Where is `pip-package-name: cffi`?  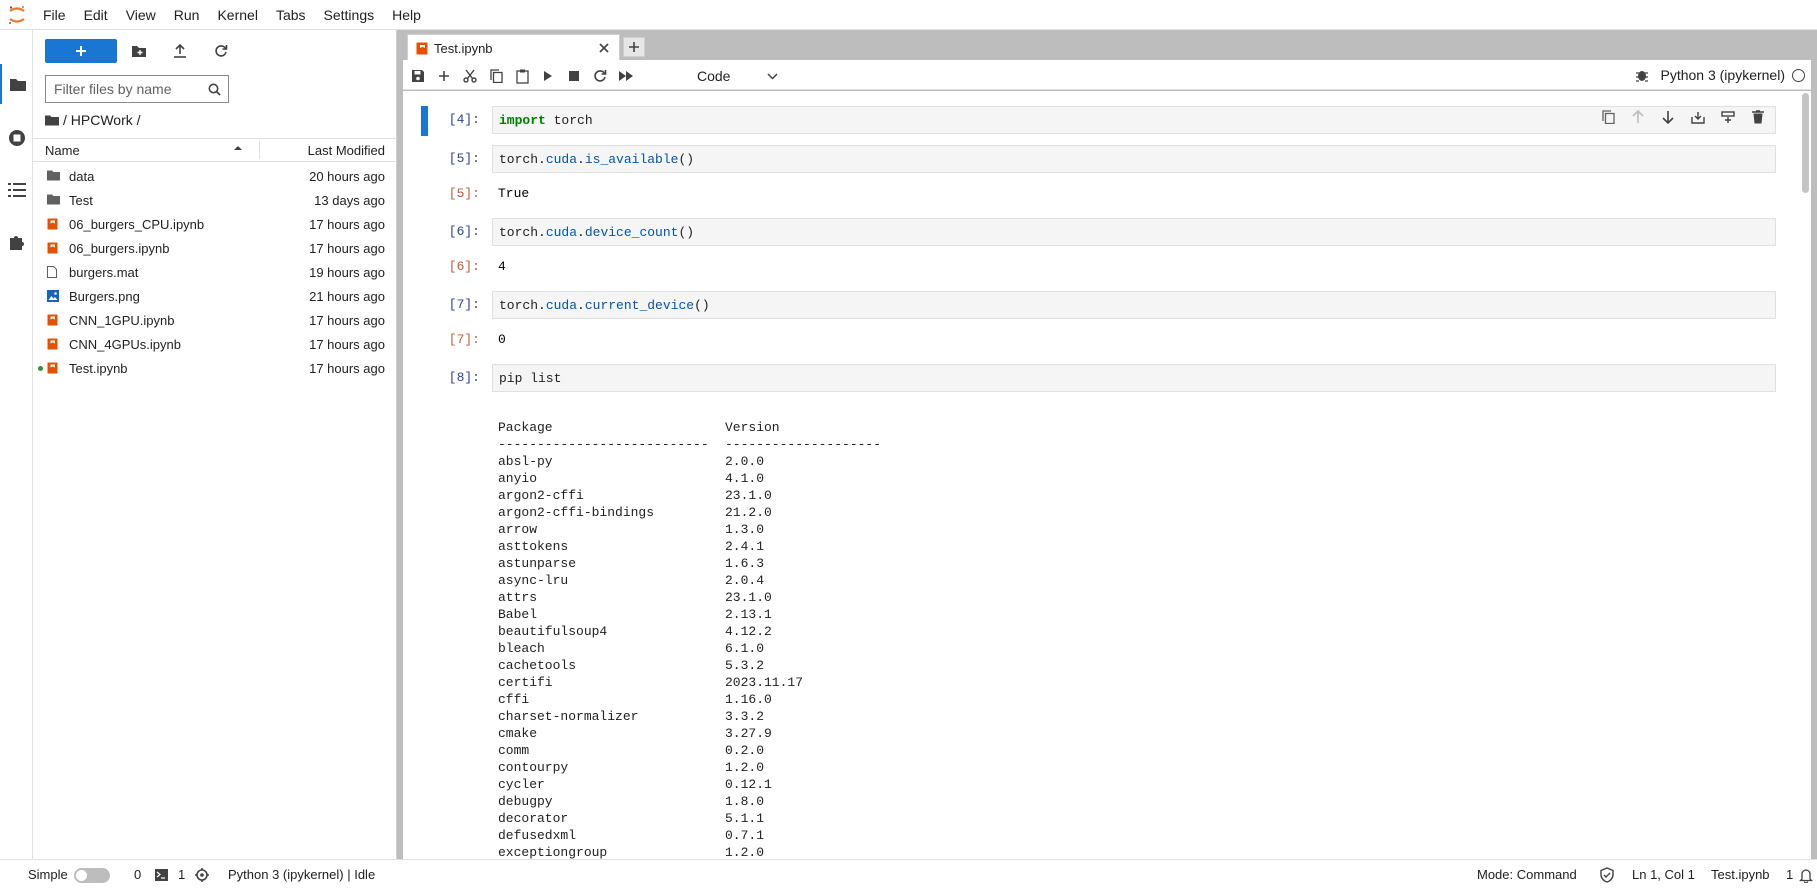
pip-package-name: cffi is located at coordinates (514, 699).